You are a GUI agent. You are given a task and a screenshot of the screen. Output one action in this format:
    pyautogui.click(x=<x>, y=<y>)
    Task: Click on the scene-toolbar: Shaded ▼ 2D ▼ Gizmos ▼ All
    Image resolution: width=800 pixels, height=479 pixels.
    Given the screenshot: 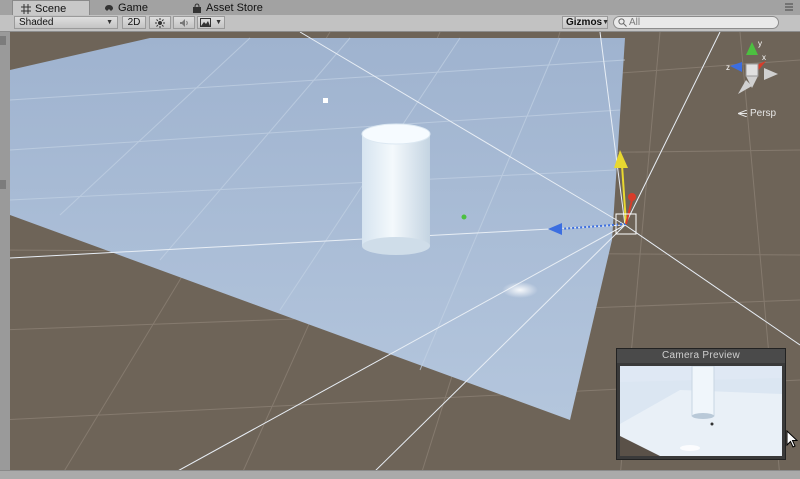 What is the action you would take?
    pyautogui.click(x=400, y=23)
    